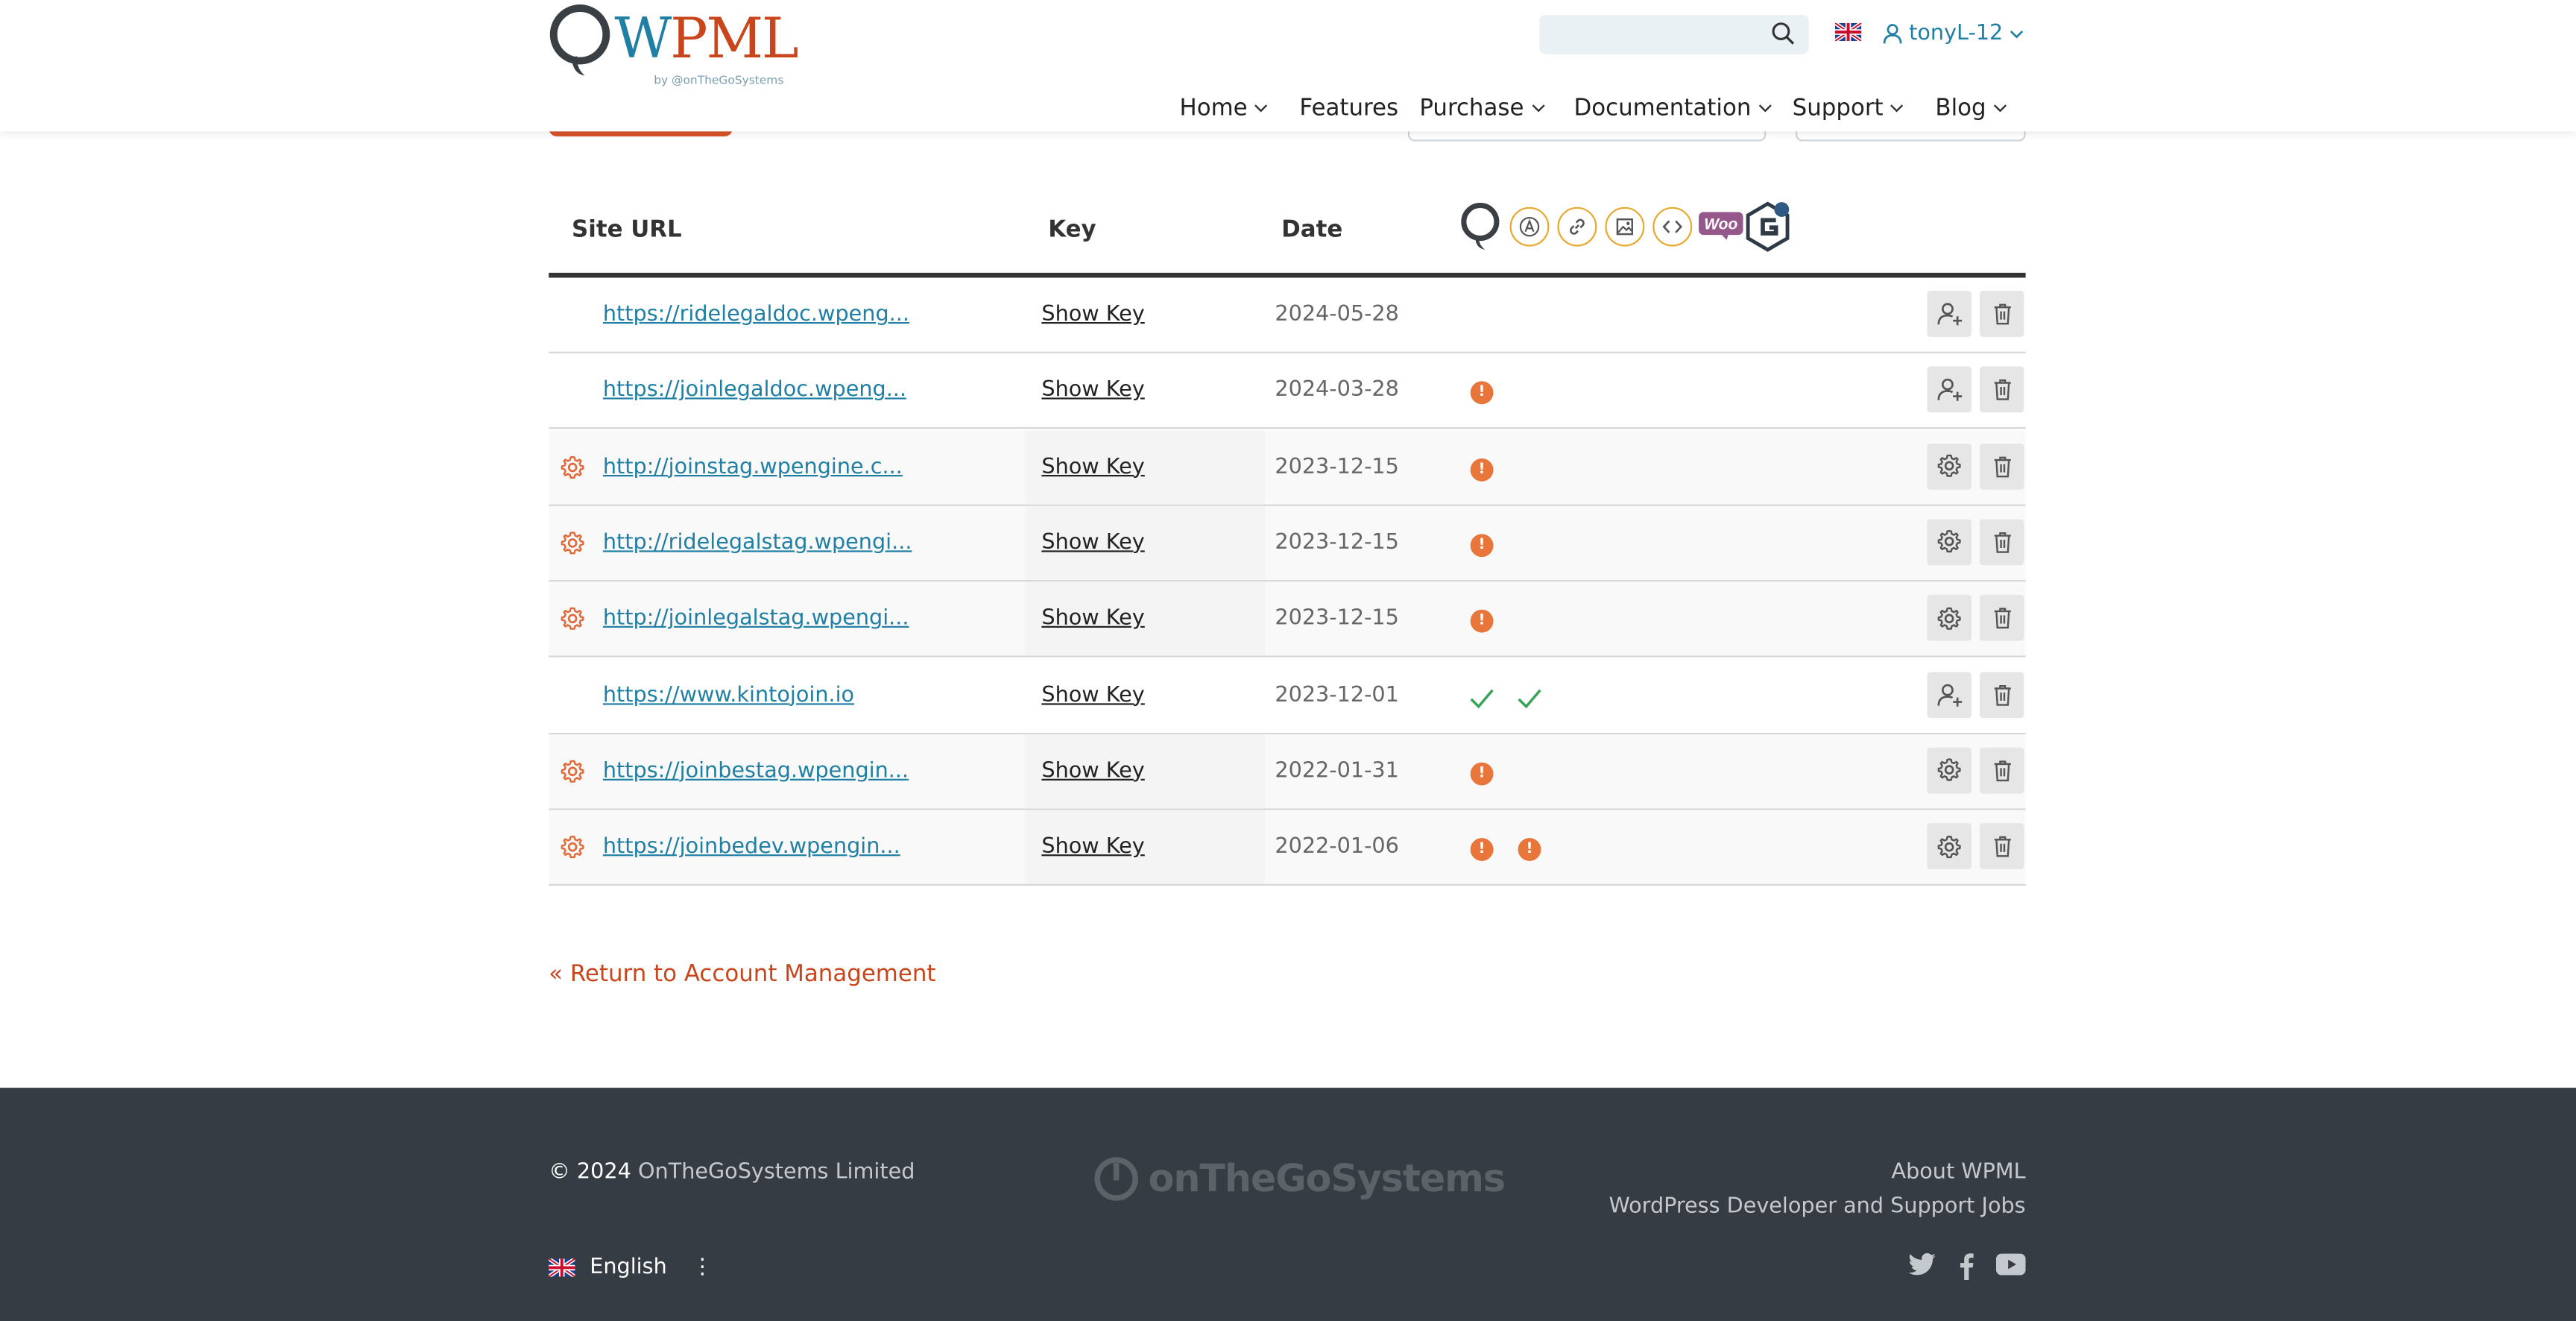  Describe the element at coordinates (1337, 847) in the screenshot. I see `site-date: 2022-01-06` at that location.